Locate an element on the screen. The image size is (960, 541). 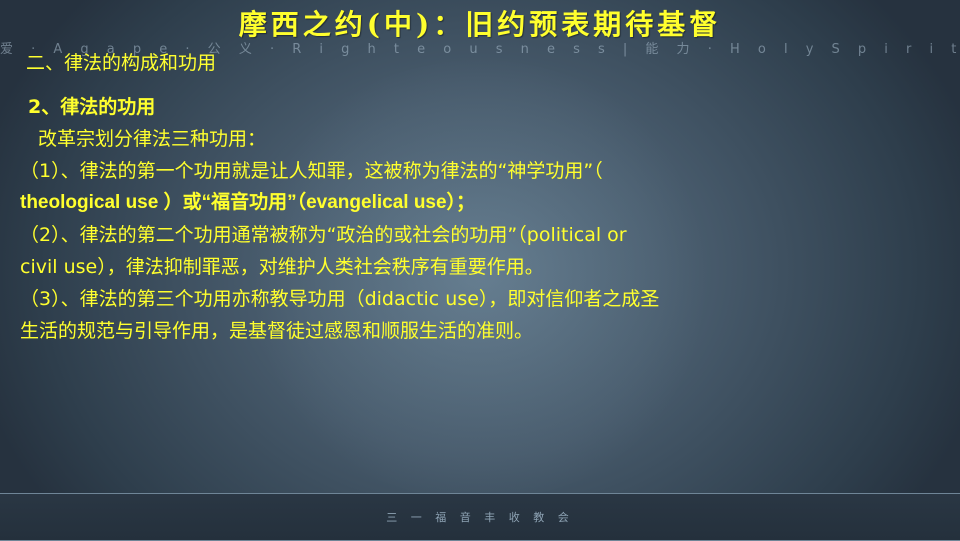
body-line-6: 生活的规范与引导作用，是基督徒过感恩和顺服生活的准则。 is located at coordinates (277, 331).